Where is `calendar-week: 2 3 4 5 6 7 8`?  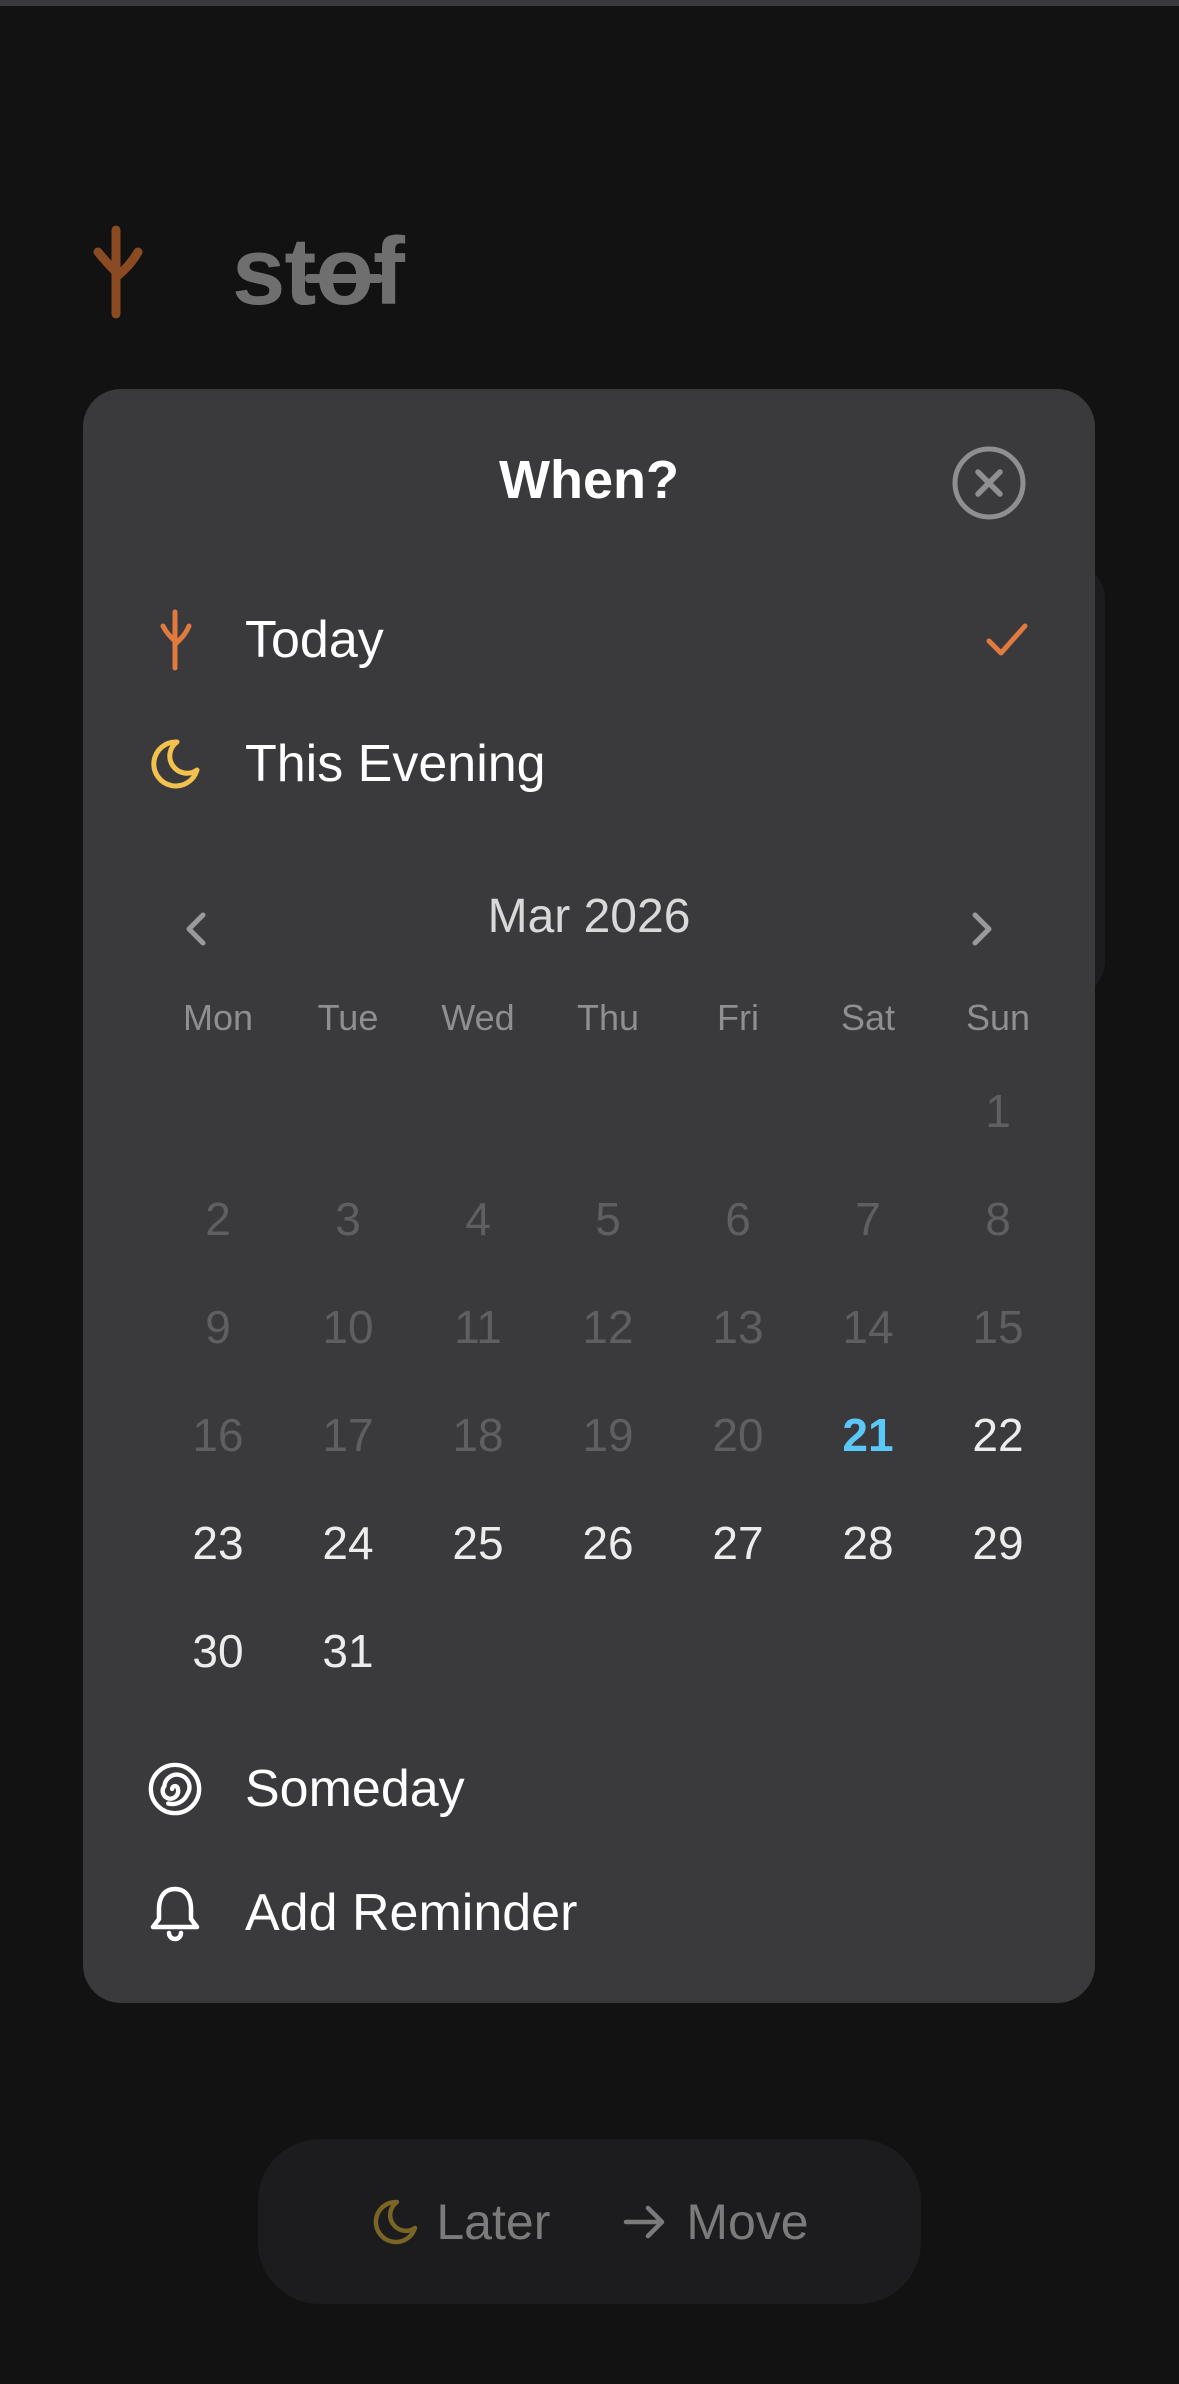 calendar-week: 2 3 4 5 6 7 8 is located at coordinates (608, 1219).